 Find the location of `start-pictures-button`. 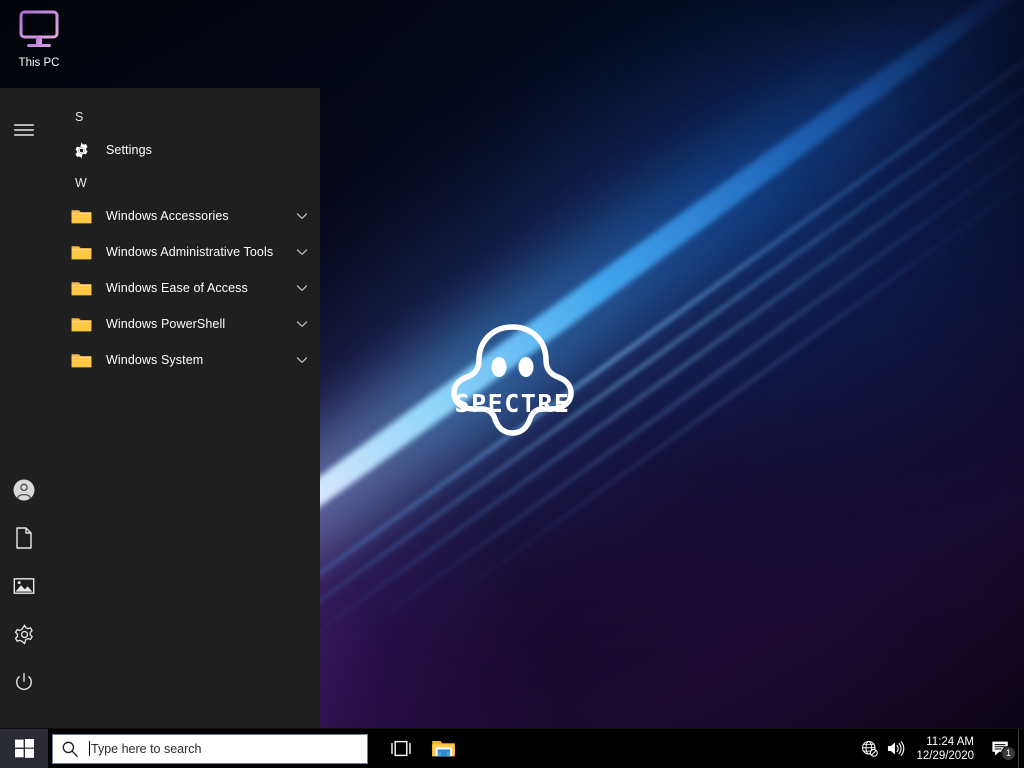

start-pictures-button is located at coordinates (24, 586).